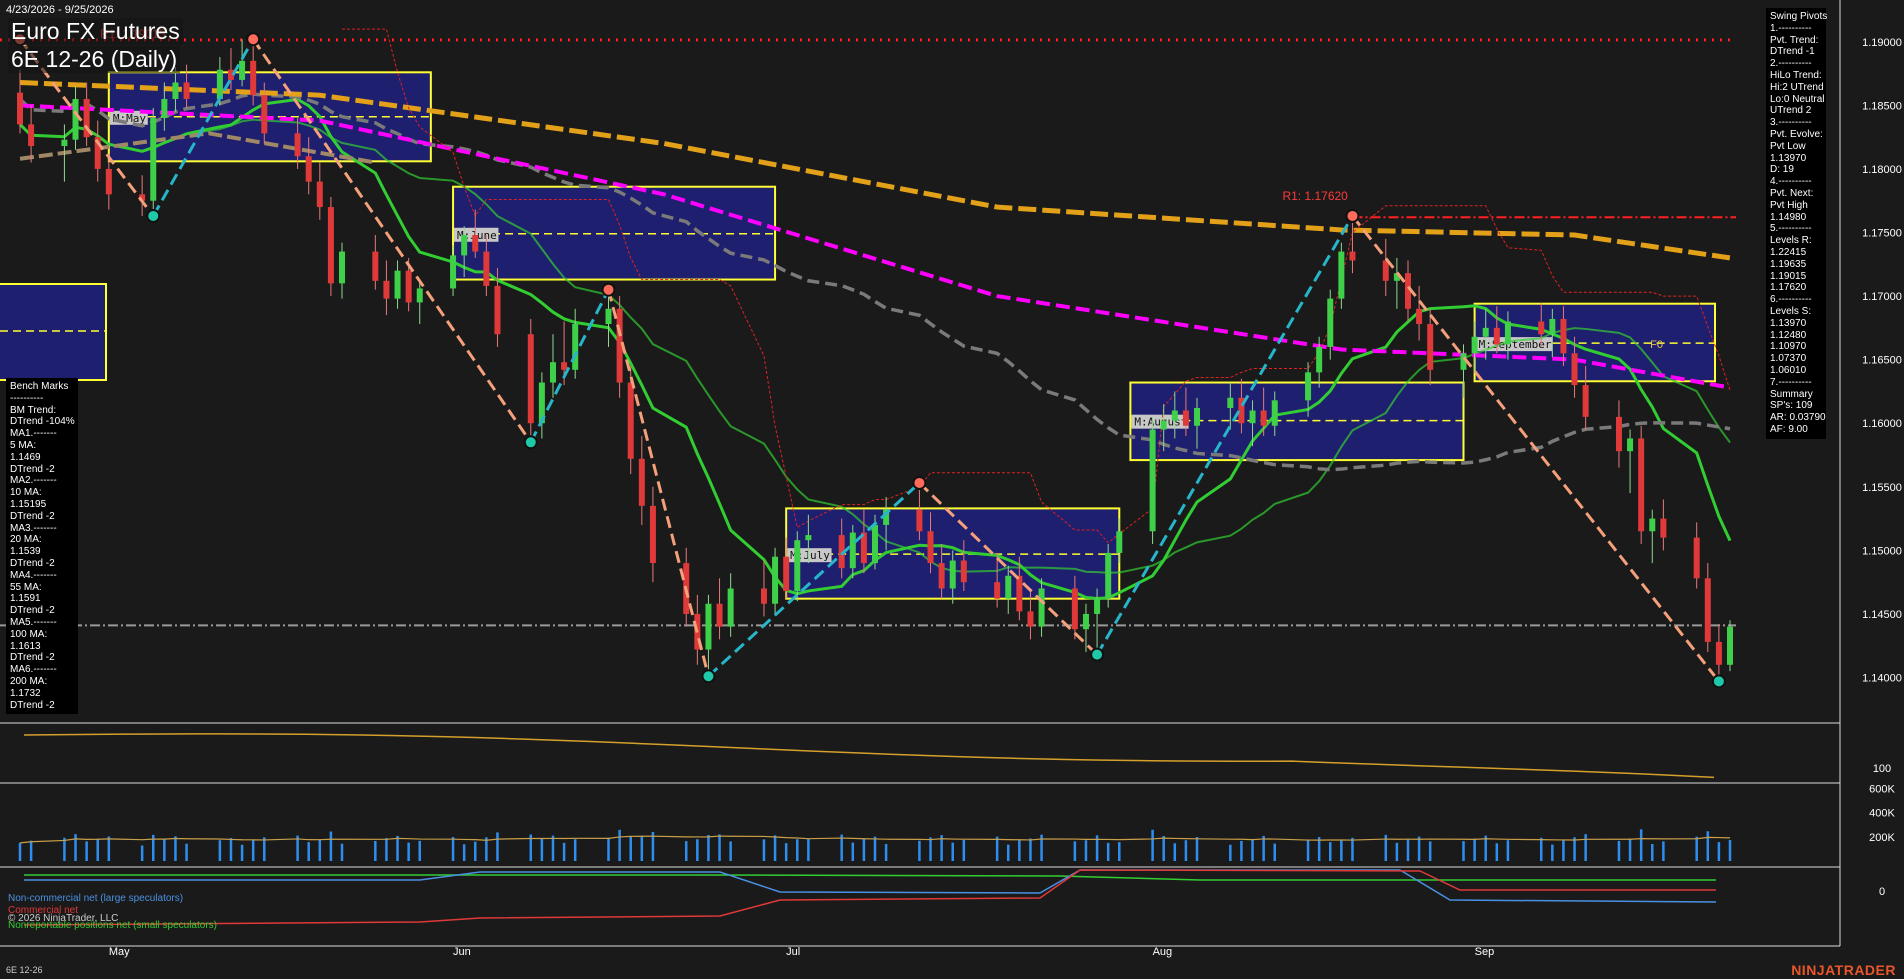 This screenshot has width=1904, height=979. What do you see at coordinates (1791, 64) in the screenshot?
I see `swing-pivots-line: 2.----------` at bounding box center [1791, 64].